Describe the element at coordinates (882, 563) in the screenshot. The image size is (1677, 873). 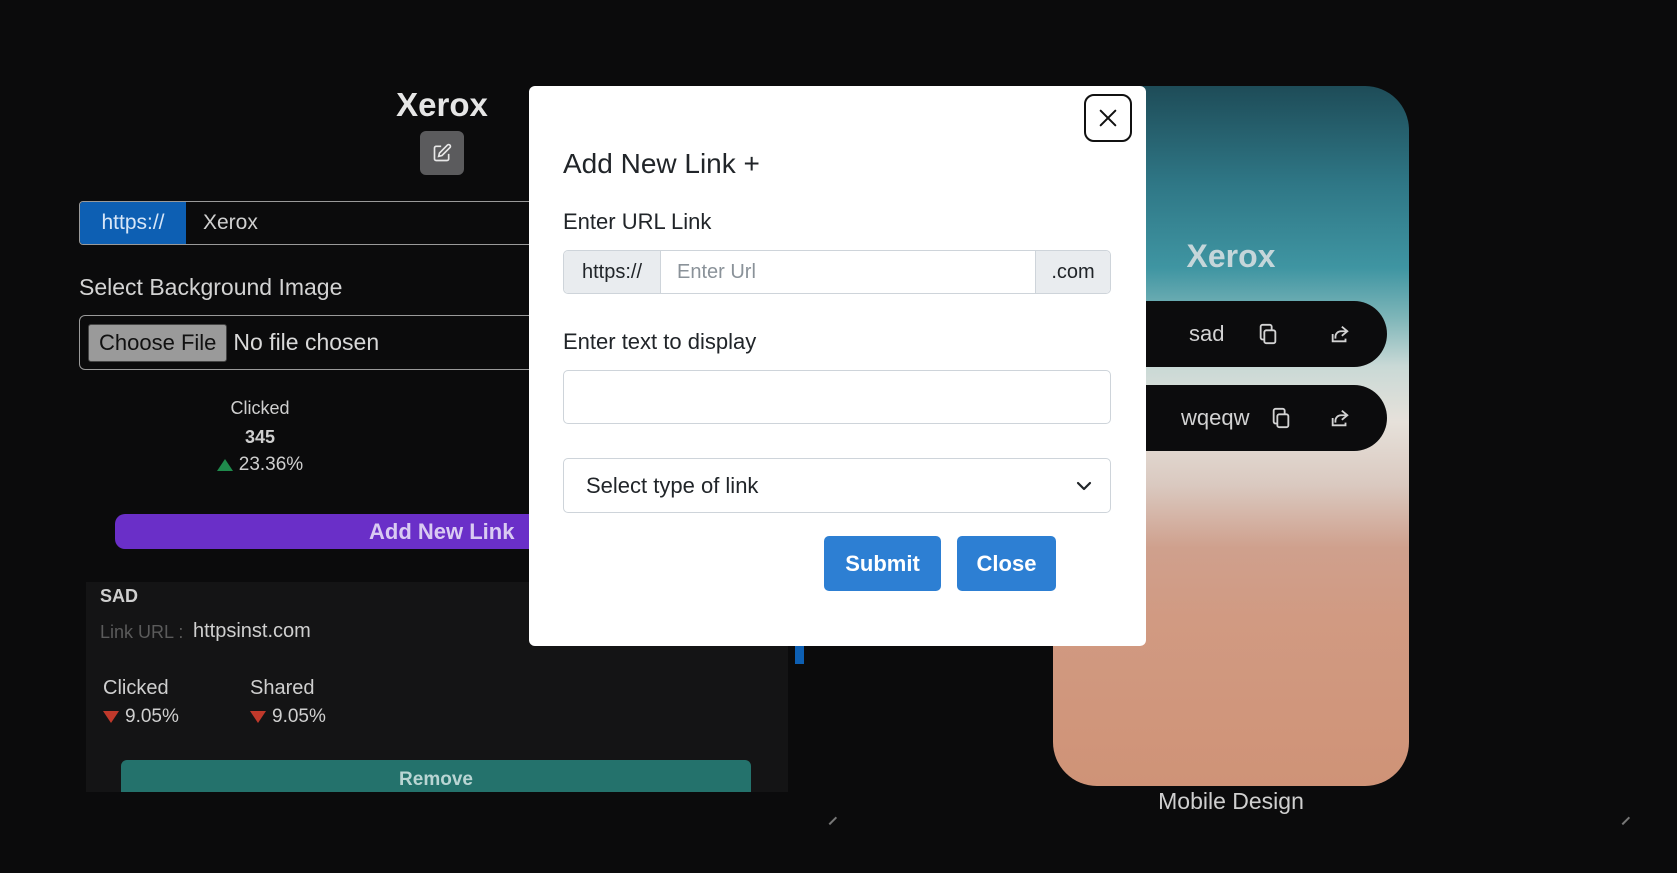
I see `submit-button: Submit` at that location.